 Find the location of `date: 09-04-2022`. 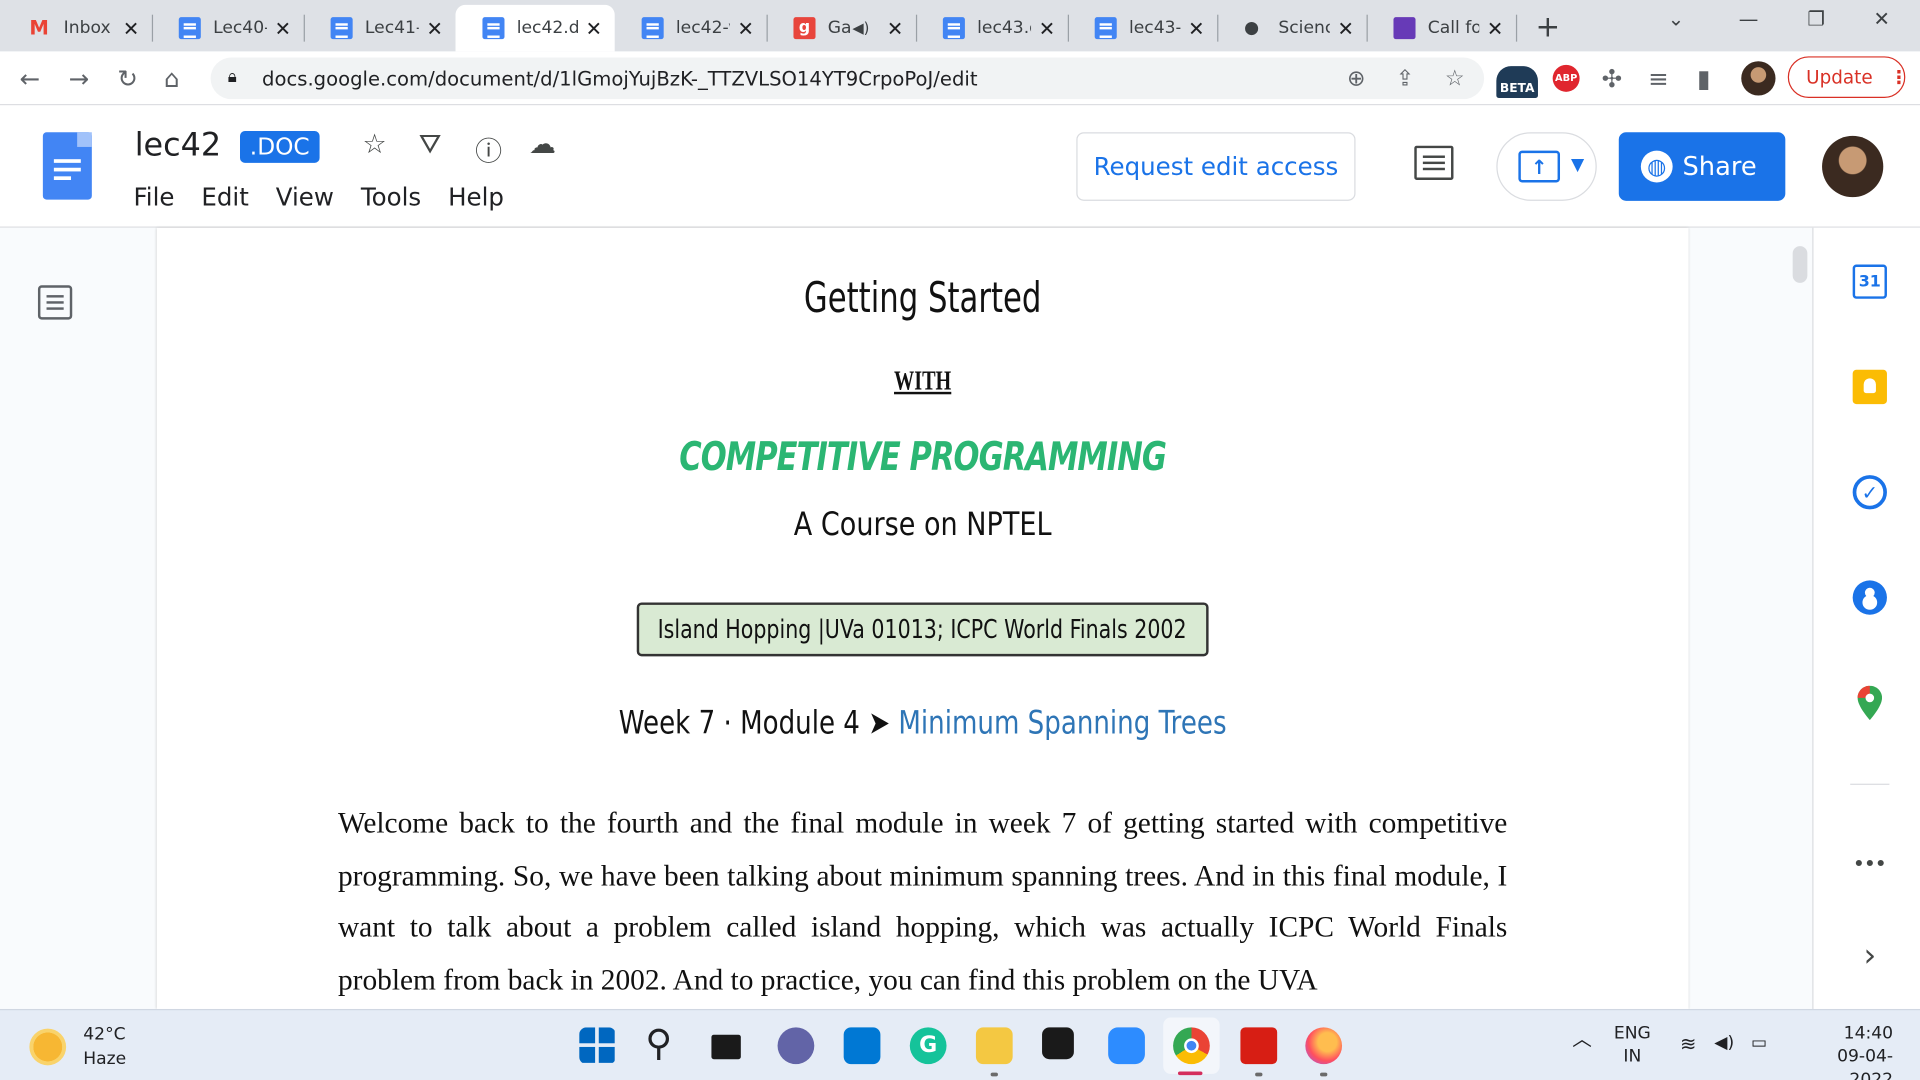

date: 09-04-2022 is located at coordinates (1865, 1063).